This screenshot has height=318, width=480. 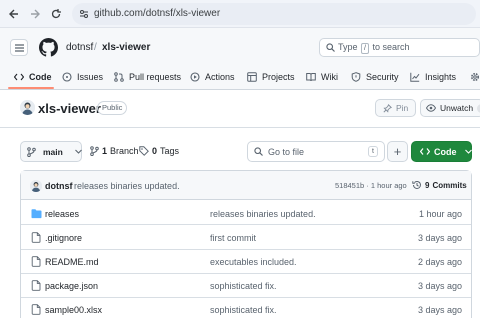 What do you see at coordinates (62, 214) in the screenshot?
I see `file-name: releases` at bounding box center [62, 214].